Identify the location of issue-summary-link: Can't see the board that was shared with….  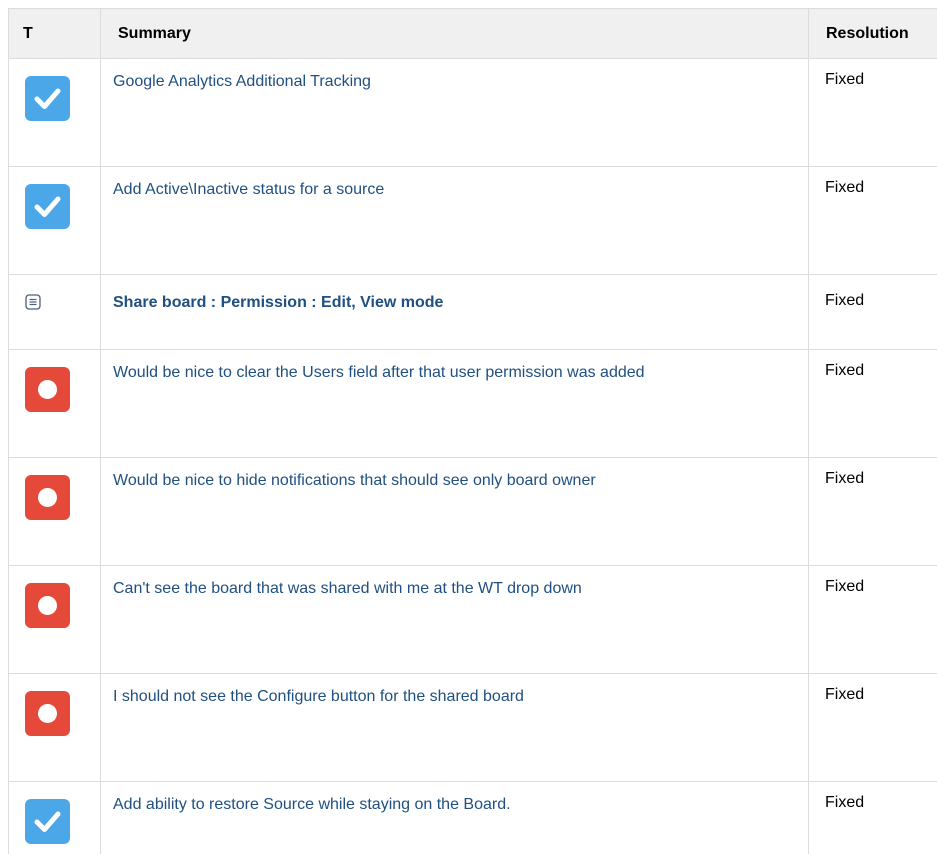
(452, 588).